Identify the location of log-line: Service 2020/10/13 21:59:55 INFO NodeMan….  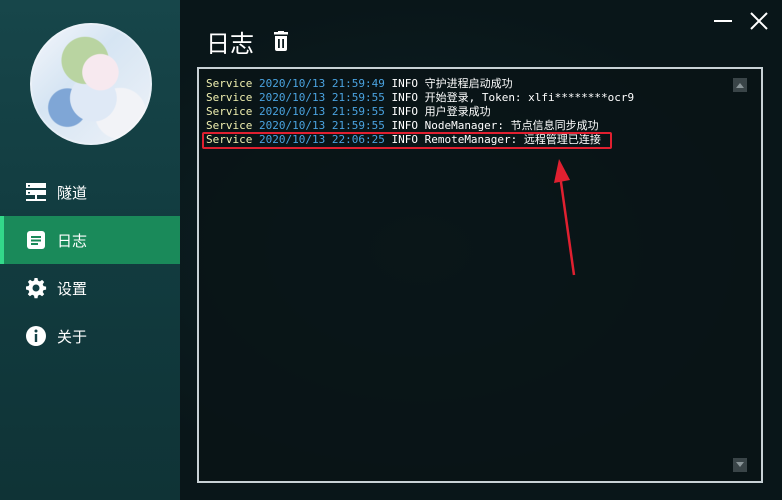
(420, 126).